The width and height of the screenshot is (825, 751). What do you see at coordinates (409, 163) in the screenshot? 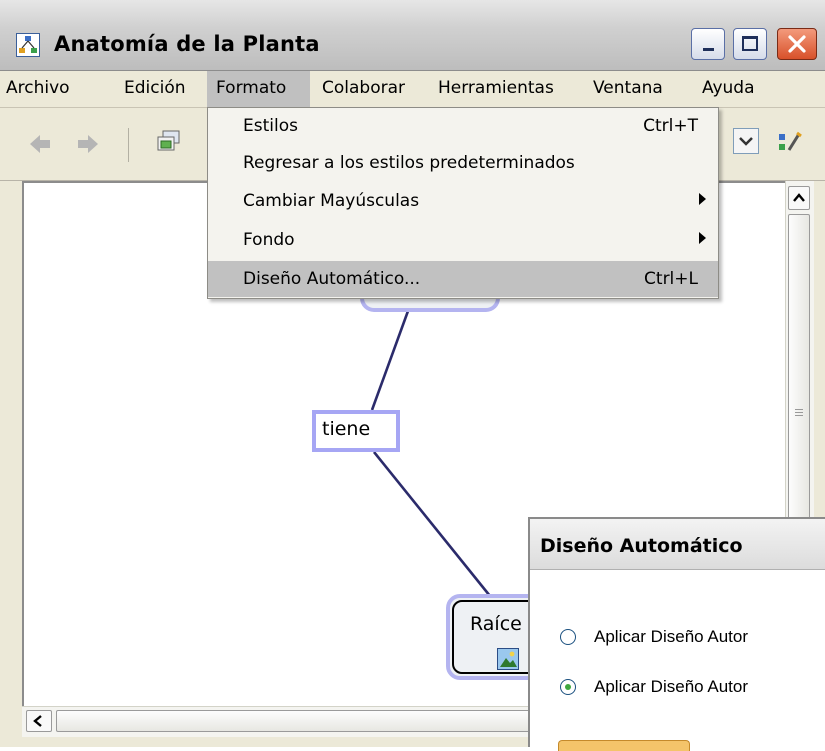
I see `menu-item-label: Regresar a los estilos predeterminados` at bounding box center [409, 163].